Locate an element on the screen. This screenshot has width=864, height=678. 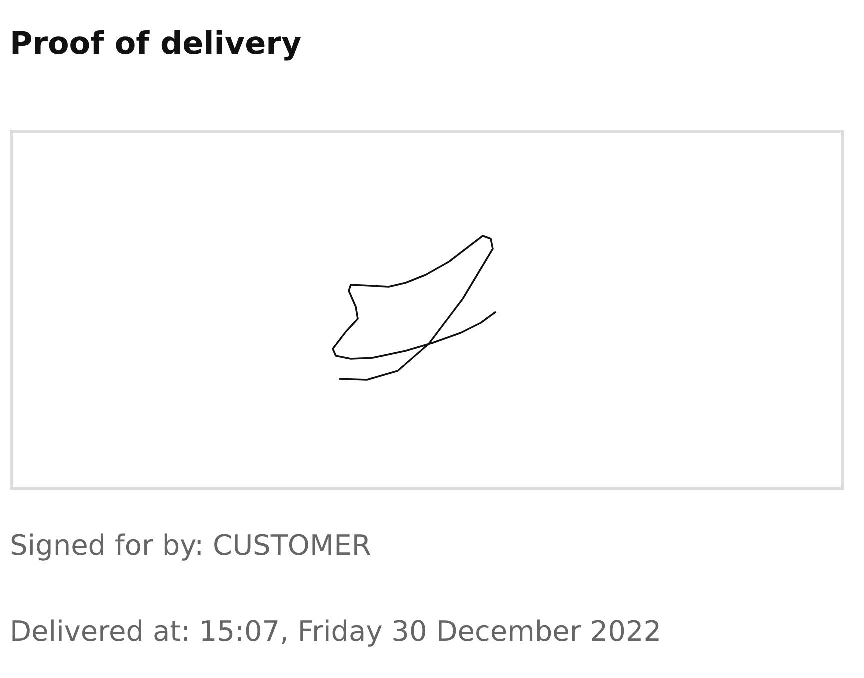
page-title: Proof of delivery is located at coordinates (156, 44).